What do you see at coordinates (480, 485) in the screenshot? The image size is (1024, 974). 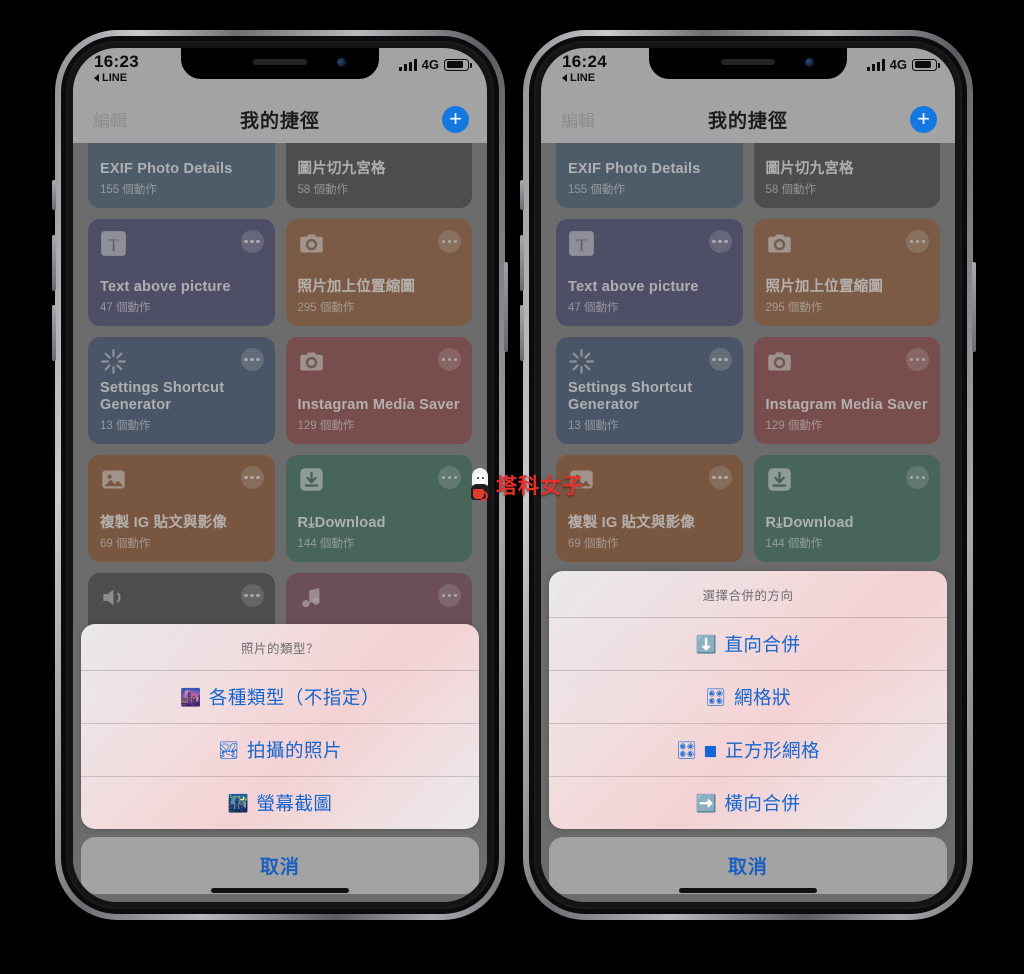 I see `mascot-icon` at bounding box center [480, 485].